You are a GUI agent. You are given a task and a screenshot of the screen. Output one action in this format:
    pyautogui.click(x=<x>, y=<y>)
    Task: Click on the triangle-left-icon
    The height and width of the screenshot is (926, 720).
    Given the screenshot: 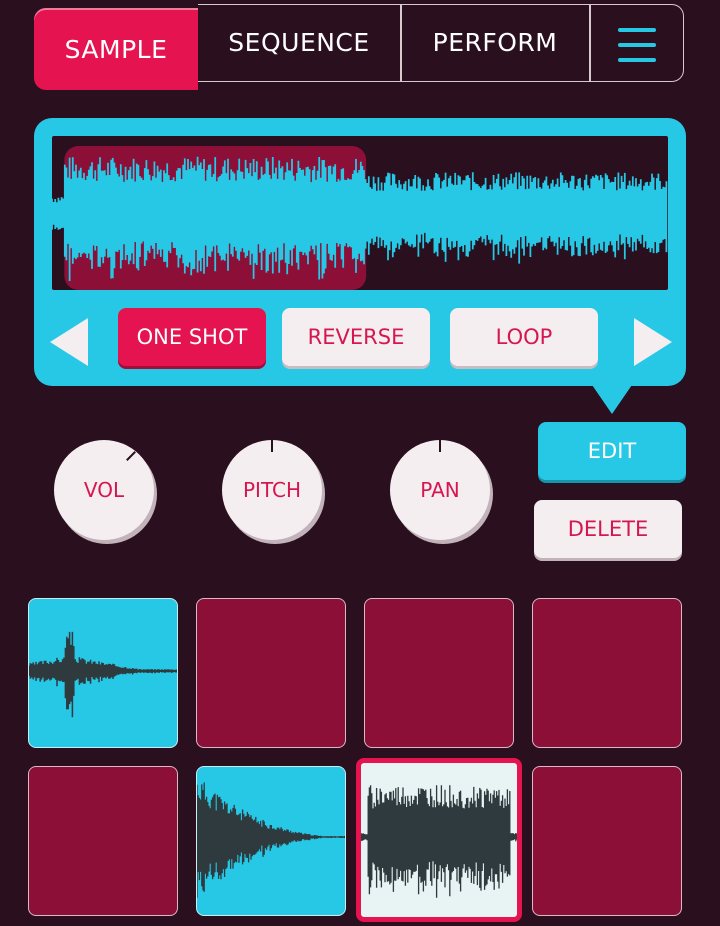 What is the action you would take?
    pyautogui.click(x=70, y=342)
    